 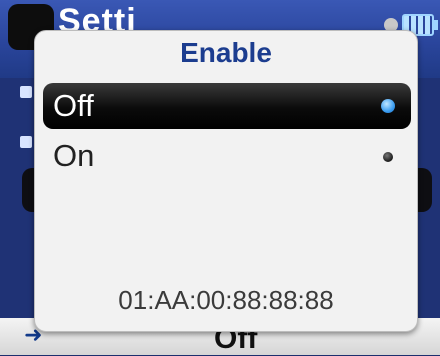 I want to click on radio-selected-icon, so click(x=388, y=106).